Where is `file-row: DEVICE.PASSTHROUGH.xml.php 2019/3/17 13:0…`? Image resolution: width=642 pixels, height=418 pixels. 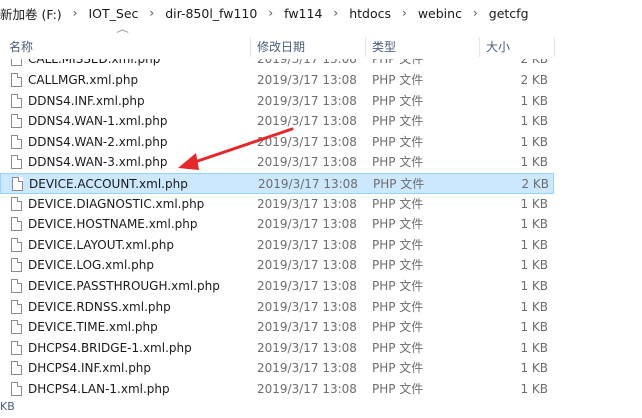 file-row: DEVICE.PASSTHROUGH.xml.php 2019/3/17 13:0… is located at coordinates (277, 286).